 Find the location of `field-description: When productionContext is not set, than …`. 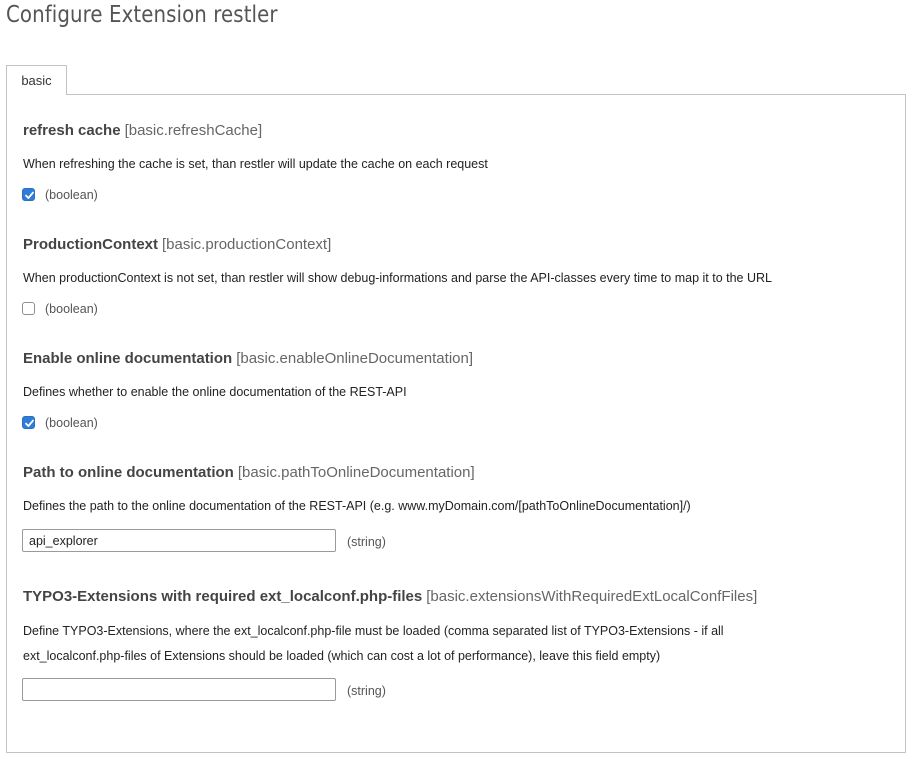

field-description: When productionContext is not set, than … is located at coordinates (397, 278).